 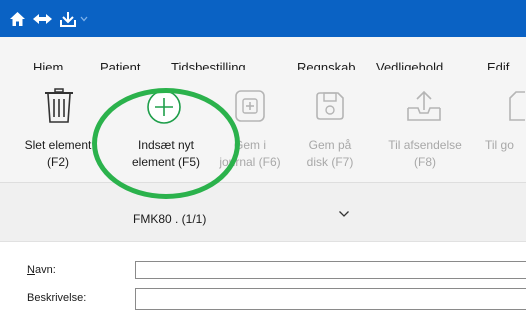 What do you see at coordinates (169, 219) in the screenshot?
I see `record-selector: FMK80 . (1/1)` at bounding box center [169, 219].